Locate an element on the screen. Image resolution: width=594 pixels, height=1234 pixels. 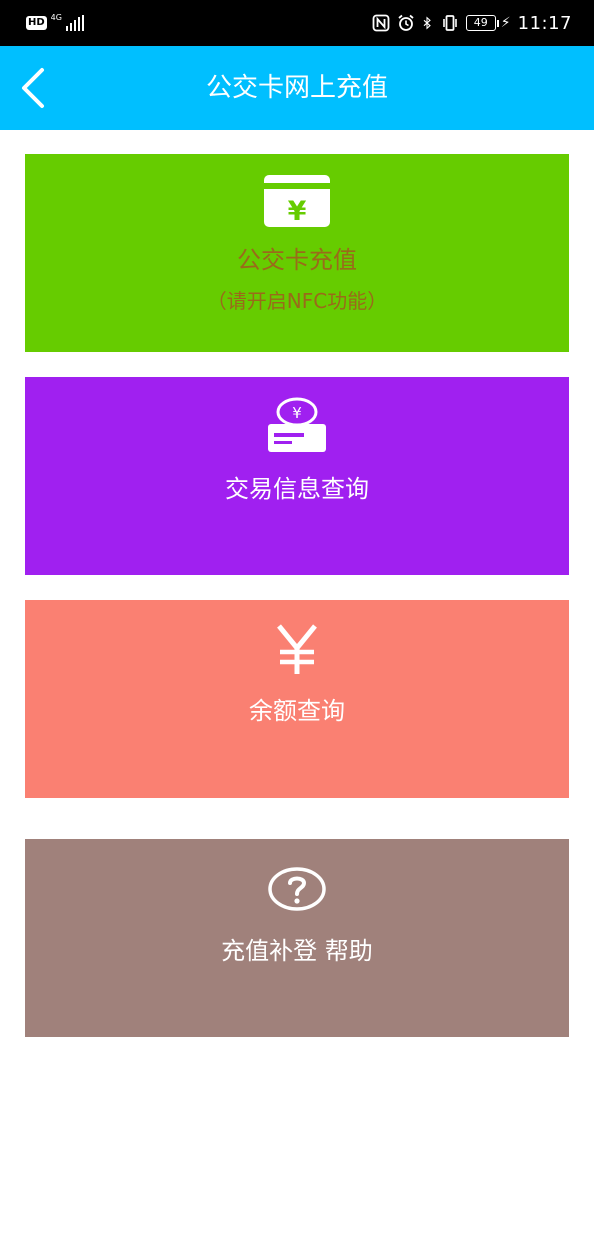
yen-receipt-icon: ¥ is located at coordinates (297, 424).